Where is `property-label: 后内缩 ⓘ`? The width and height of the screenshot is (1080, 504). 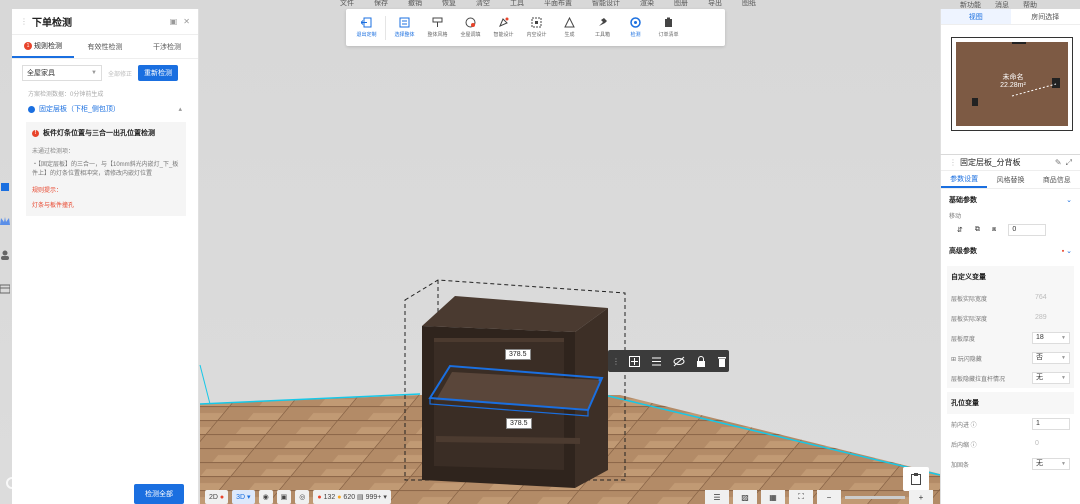
property-label: 后内缩 ⓘ is located at coordinates (964, 445).